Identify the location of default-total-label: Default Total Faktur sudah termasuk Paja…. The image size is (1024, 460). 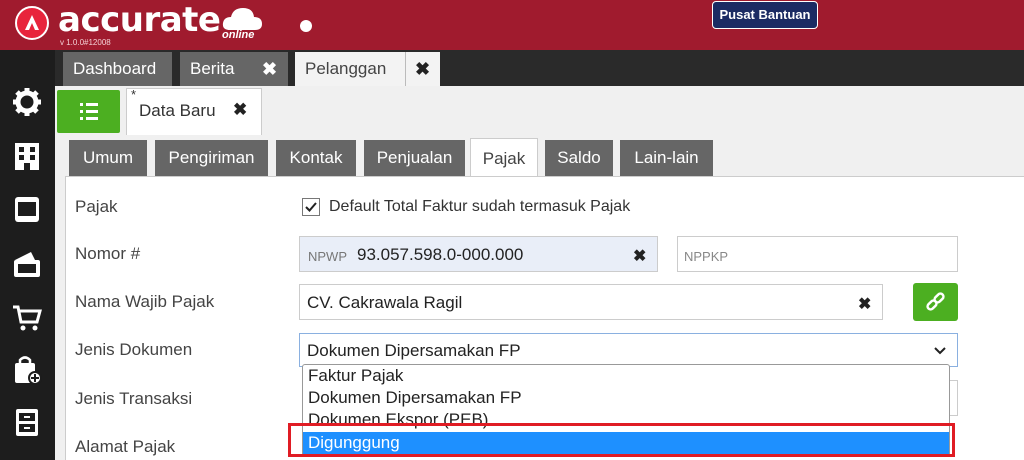
(480, 206).